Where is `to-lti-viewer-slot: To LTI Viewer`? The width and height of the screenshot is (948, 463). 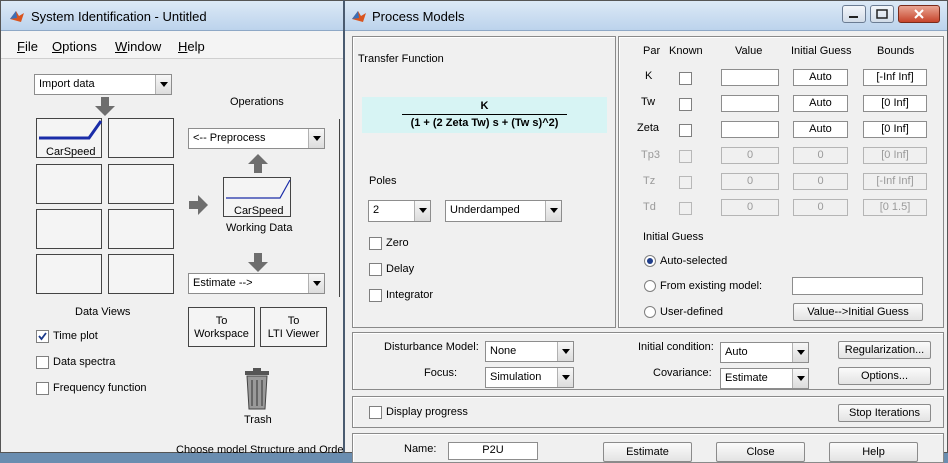
to-lti-viewer-slot: To LTI Viewer is located at coordinates (293, 327).